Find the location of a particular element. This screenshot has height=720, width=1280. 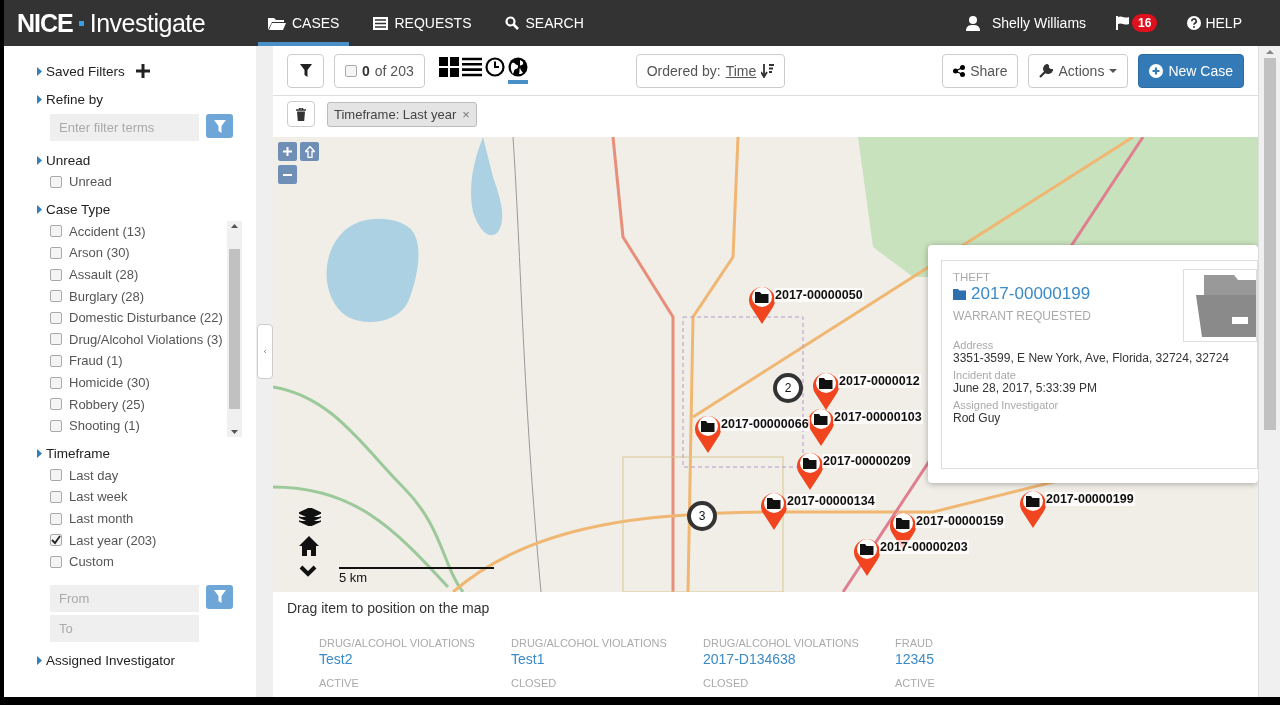

filter-toggle-button is located at coordinates (305, 70).